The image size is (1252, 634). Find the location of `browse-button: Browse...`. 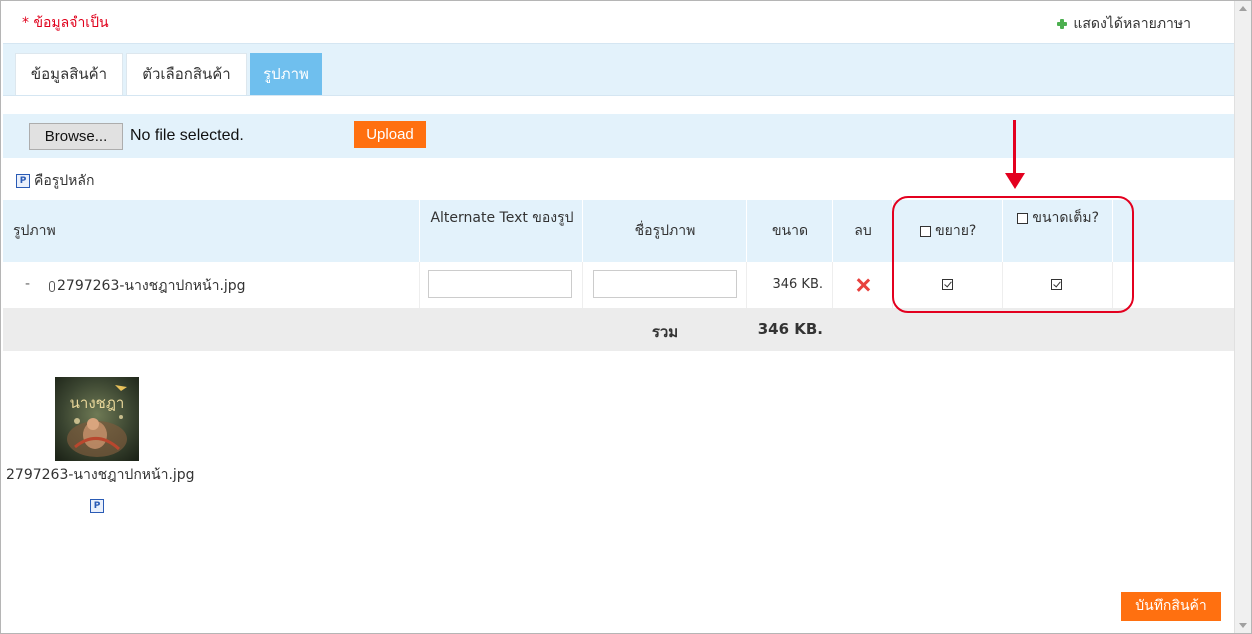

browse-button: Browse... is located at coordinates (76, 136).